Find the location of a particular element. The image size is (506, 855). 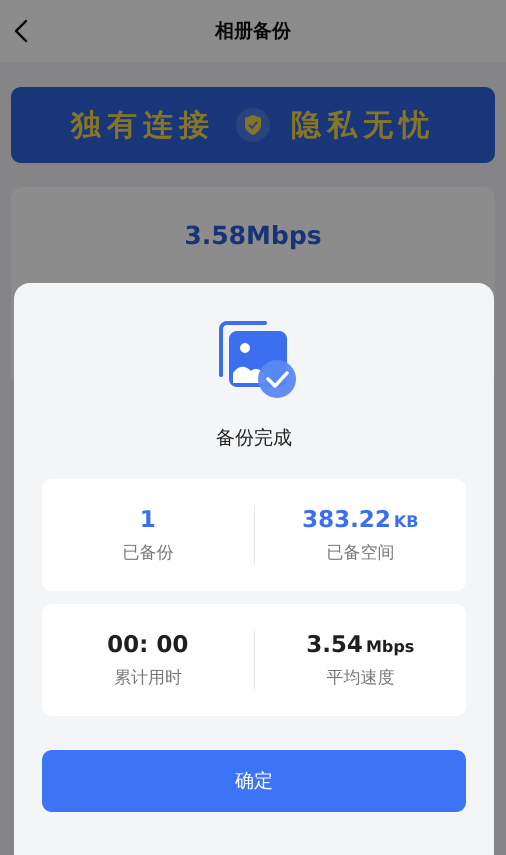

page-title: 相册备份 is located at coordinates (253, 31).